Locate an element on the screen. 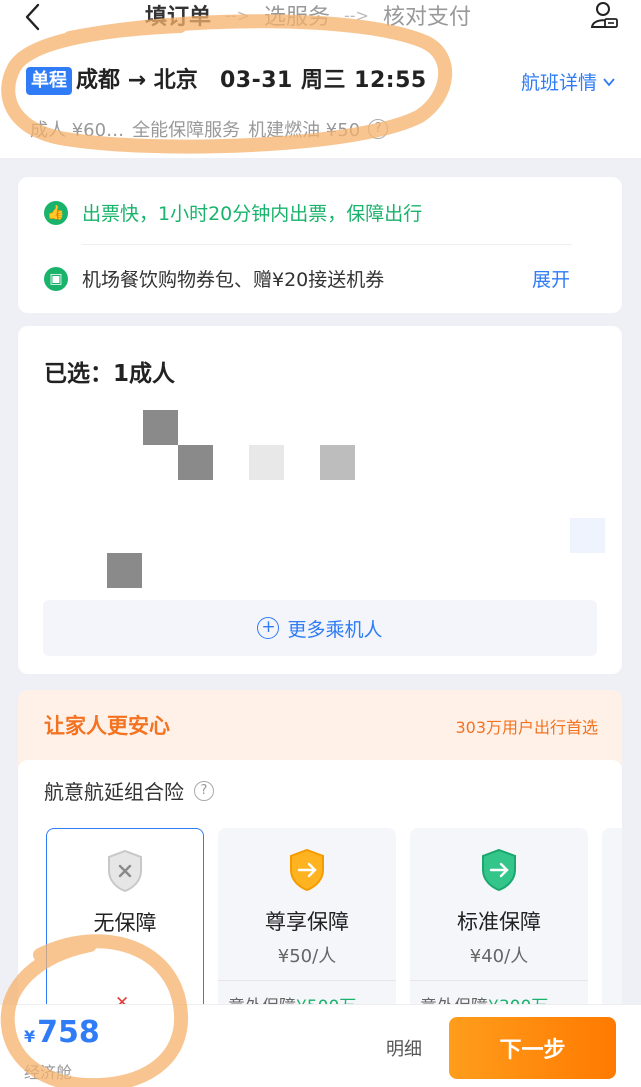 The width and height of the screenshot is (641, 1087). back-icon is located at coordinates (33, 17).